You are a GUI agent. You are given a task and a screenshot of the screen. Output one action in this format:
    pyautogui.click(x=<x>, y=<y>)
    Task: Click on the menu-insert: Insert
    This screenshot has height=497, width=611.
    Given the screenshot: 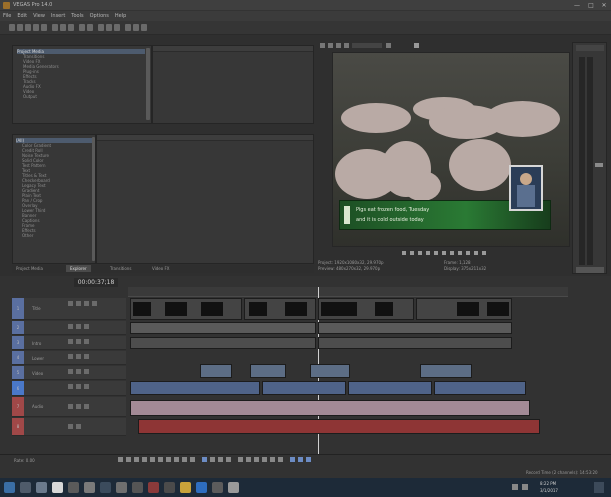 What is the action you would take?
    pyautogui.click(x=58, y=16)
    